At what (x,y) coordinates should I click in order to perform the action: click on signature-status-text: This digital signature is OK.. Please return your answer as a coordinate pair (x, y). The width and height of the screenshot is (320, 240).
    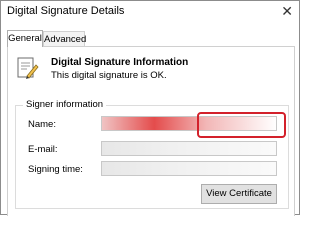
    Looking at the image, I should click on (109, 75).